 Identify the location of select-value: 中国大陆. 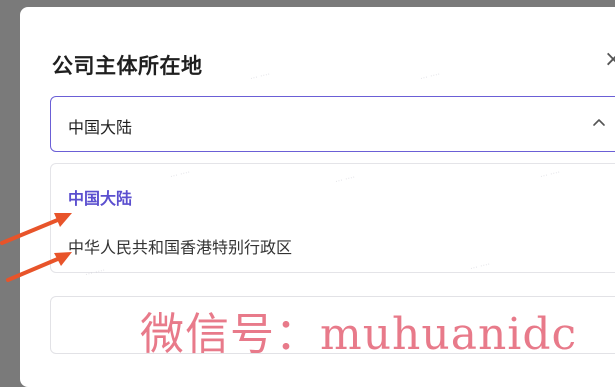
(100, 127).